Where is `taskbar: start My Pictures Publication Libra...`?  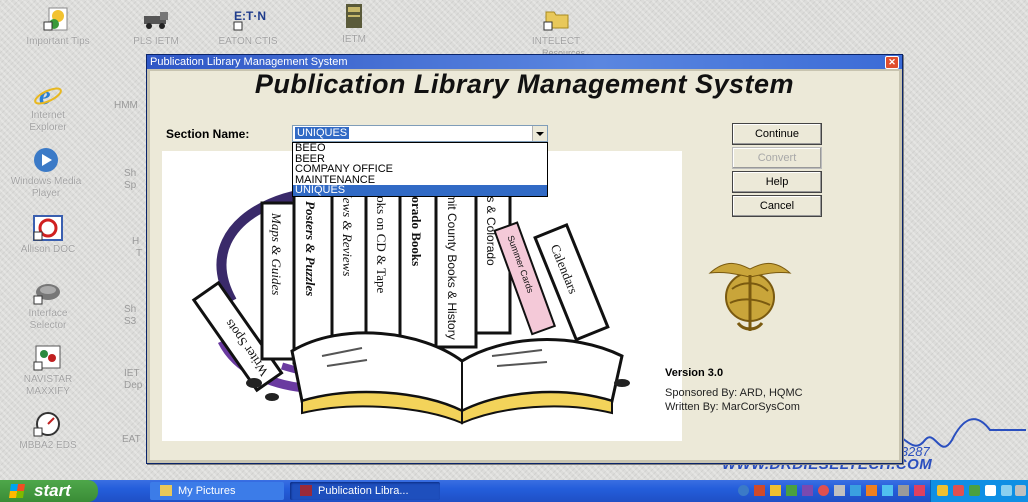
taskbar: start My Pictures Publication Libra... is located at coordinates (514, 491).